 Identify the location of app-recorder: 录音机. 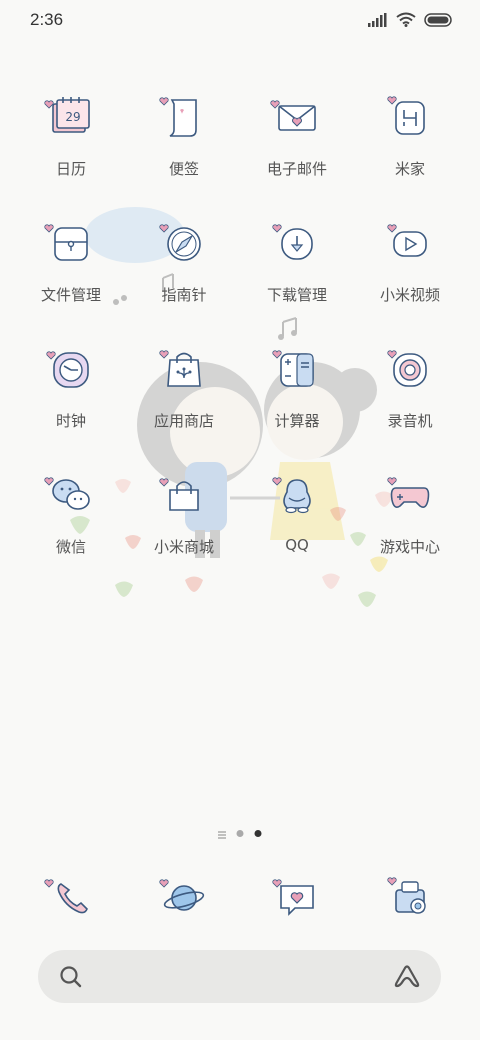
(410, 392).